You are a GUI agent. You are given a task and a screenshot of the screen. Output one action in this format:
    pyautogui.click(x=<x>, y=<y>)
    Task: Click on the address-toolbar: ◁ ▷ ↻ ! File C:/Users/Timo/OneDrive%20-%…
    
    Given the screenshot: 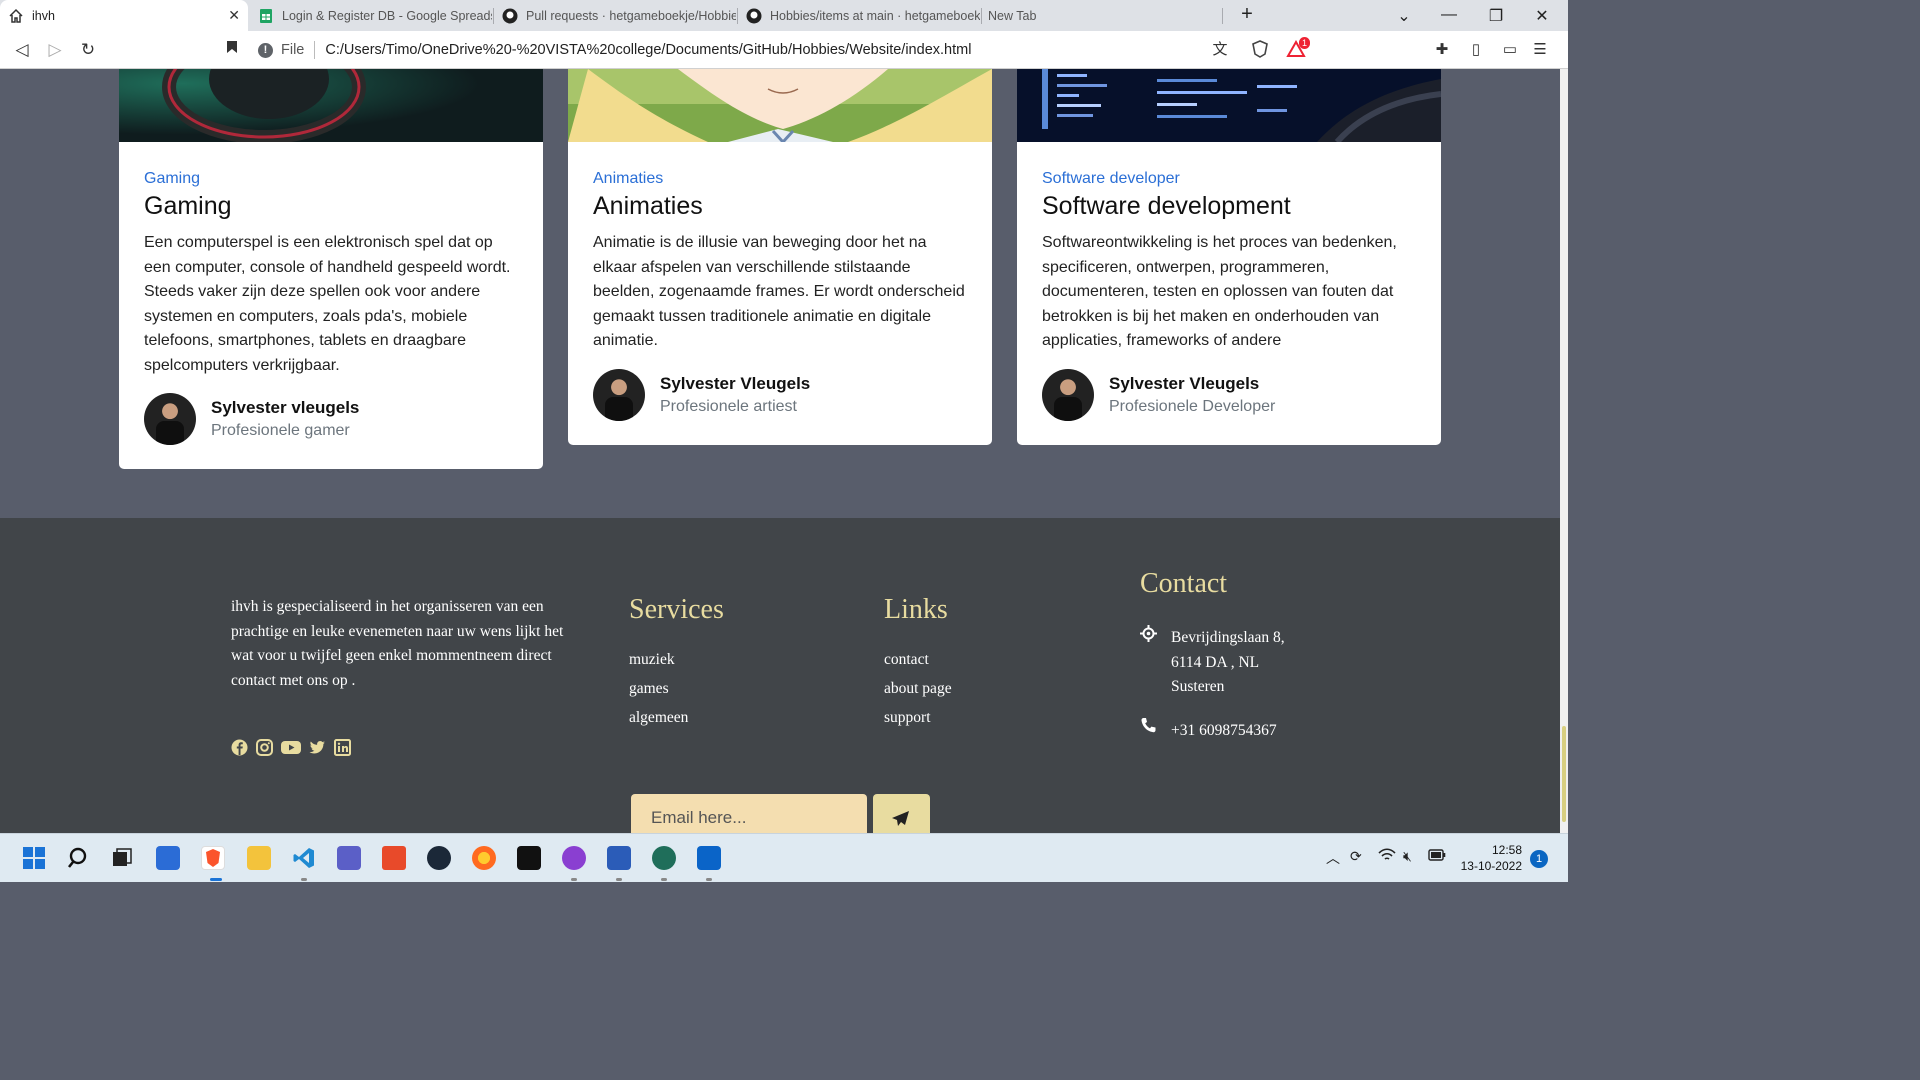 What is the action you would take?
    pyautogui.click(x=784, y=50)
    